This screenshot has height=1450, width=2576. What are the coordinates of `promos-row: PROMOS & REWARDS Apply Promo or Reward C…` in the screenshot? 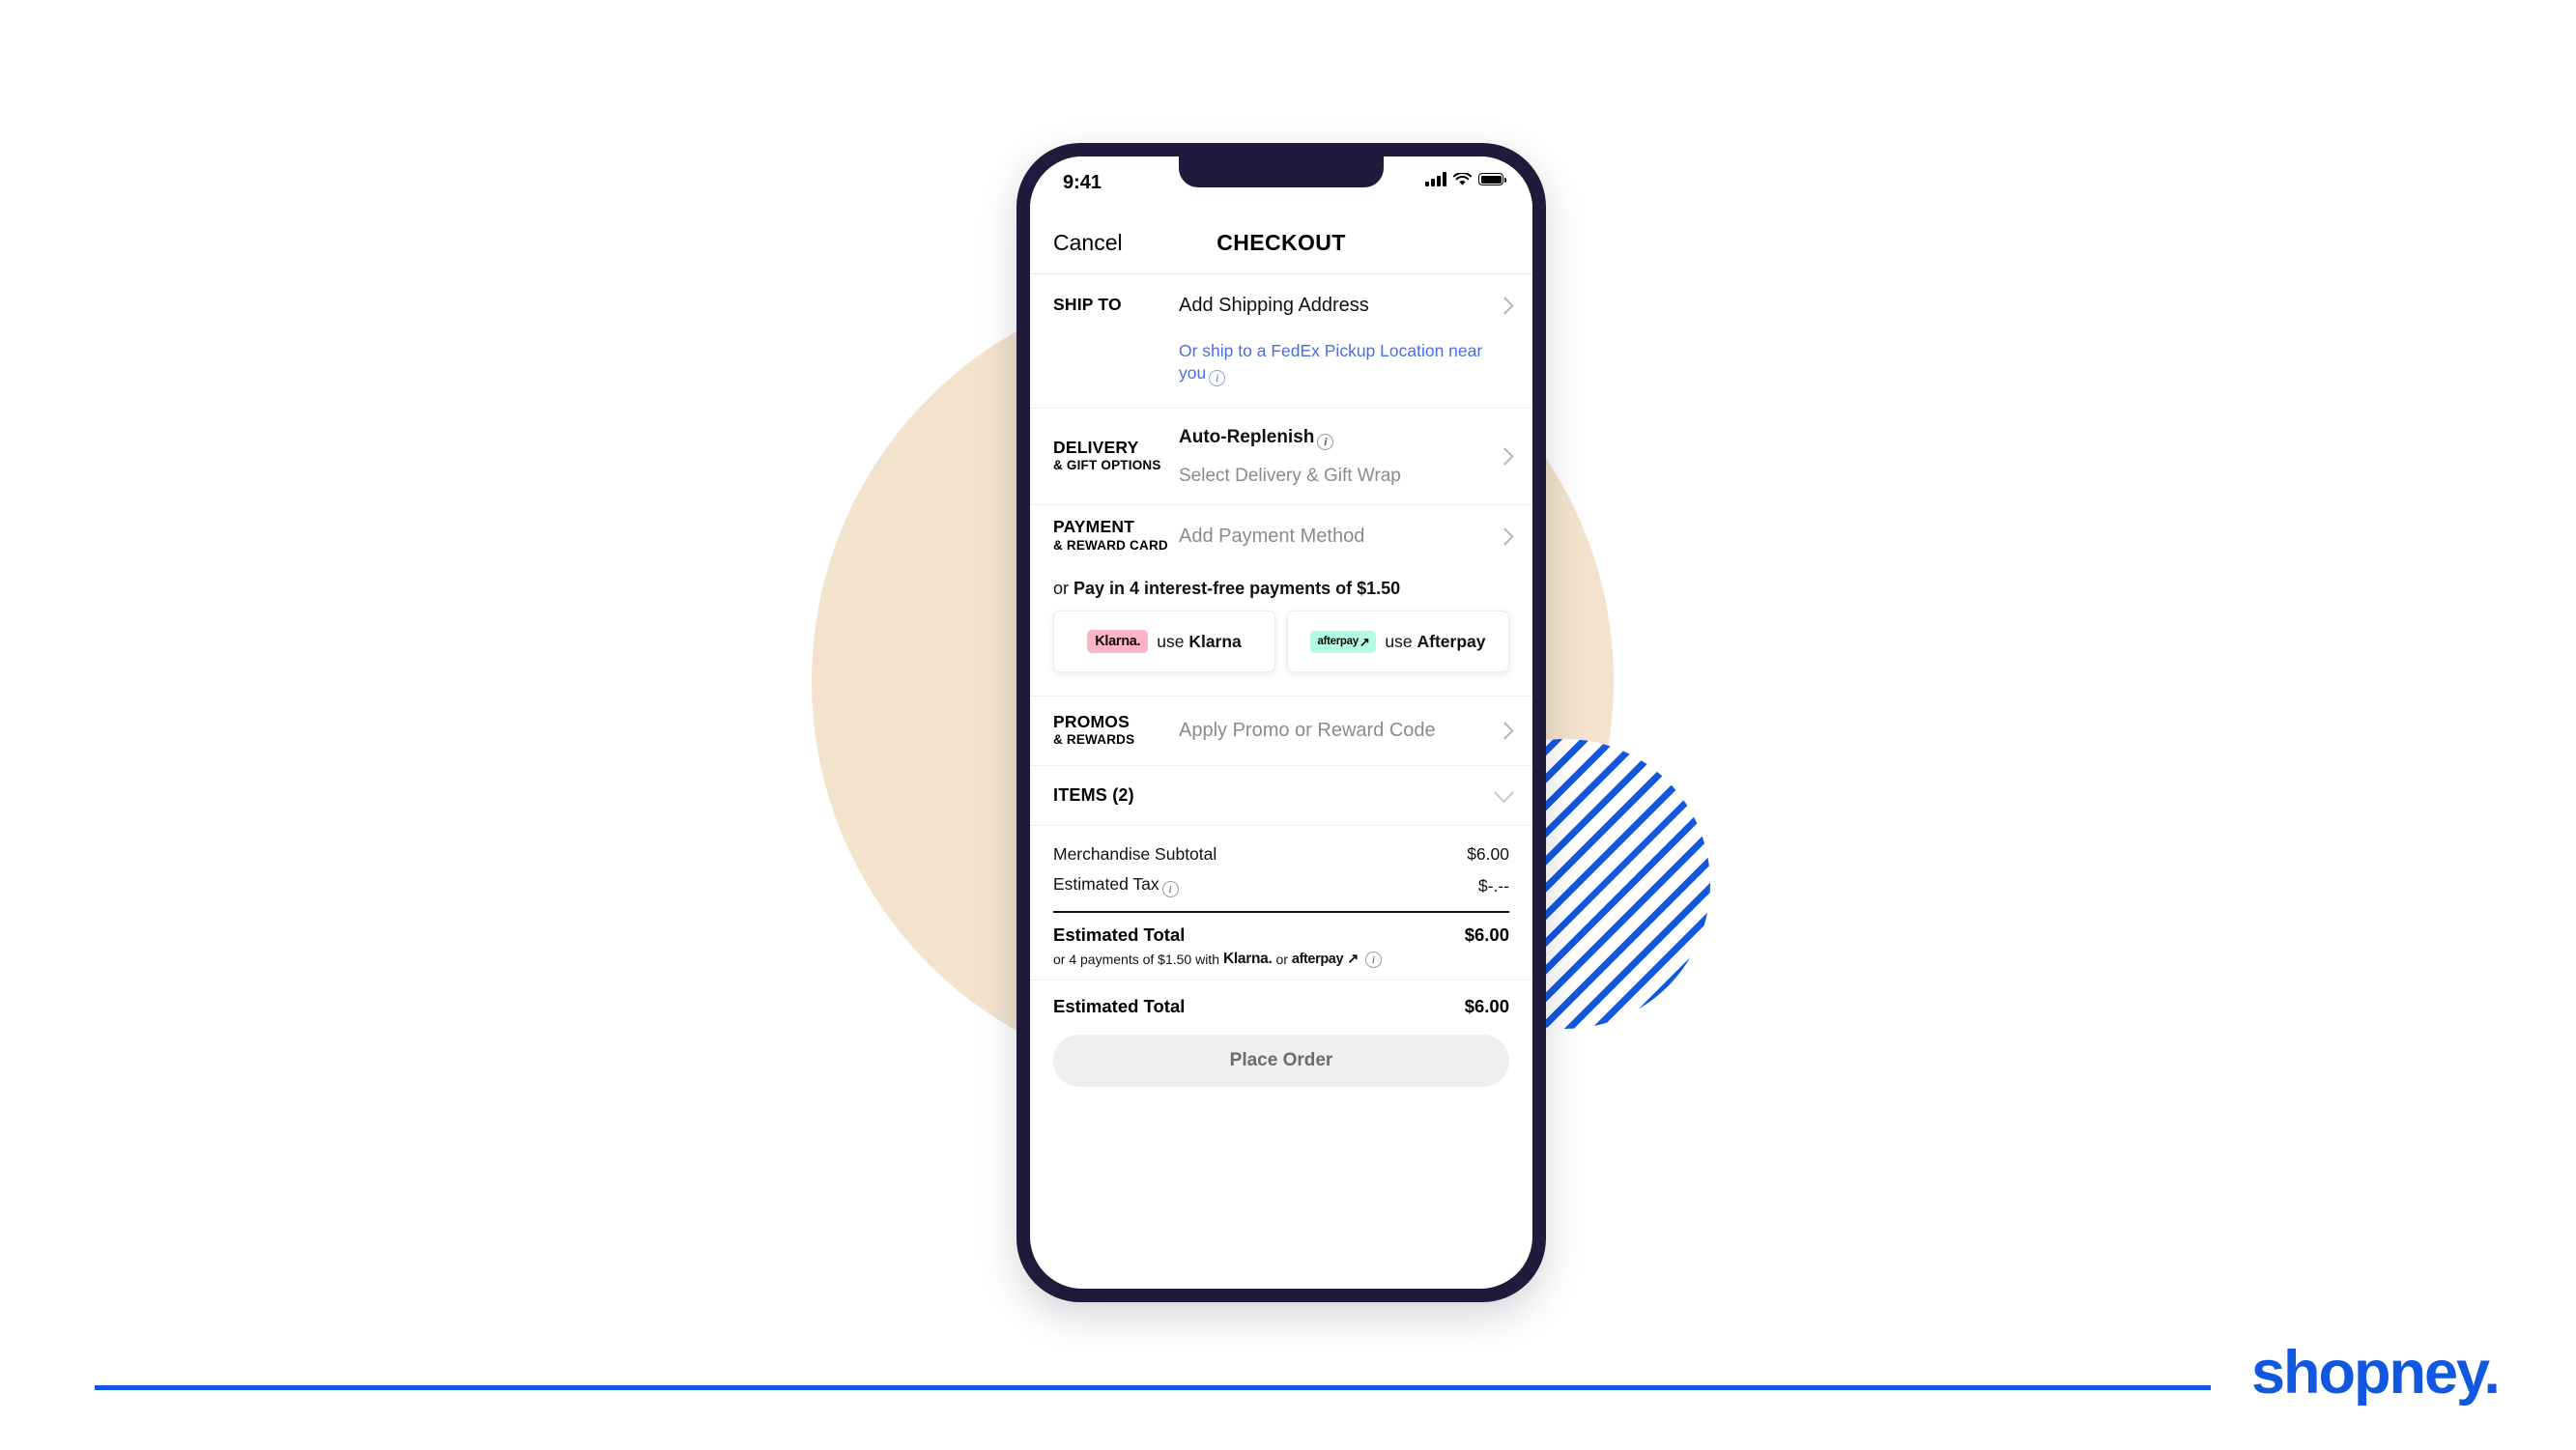 It's located at (1281, 732).